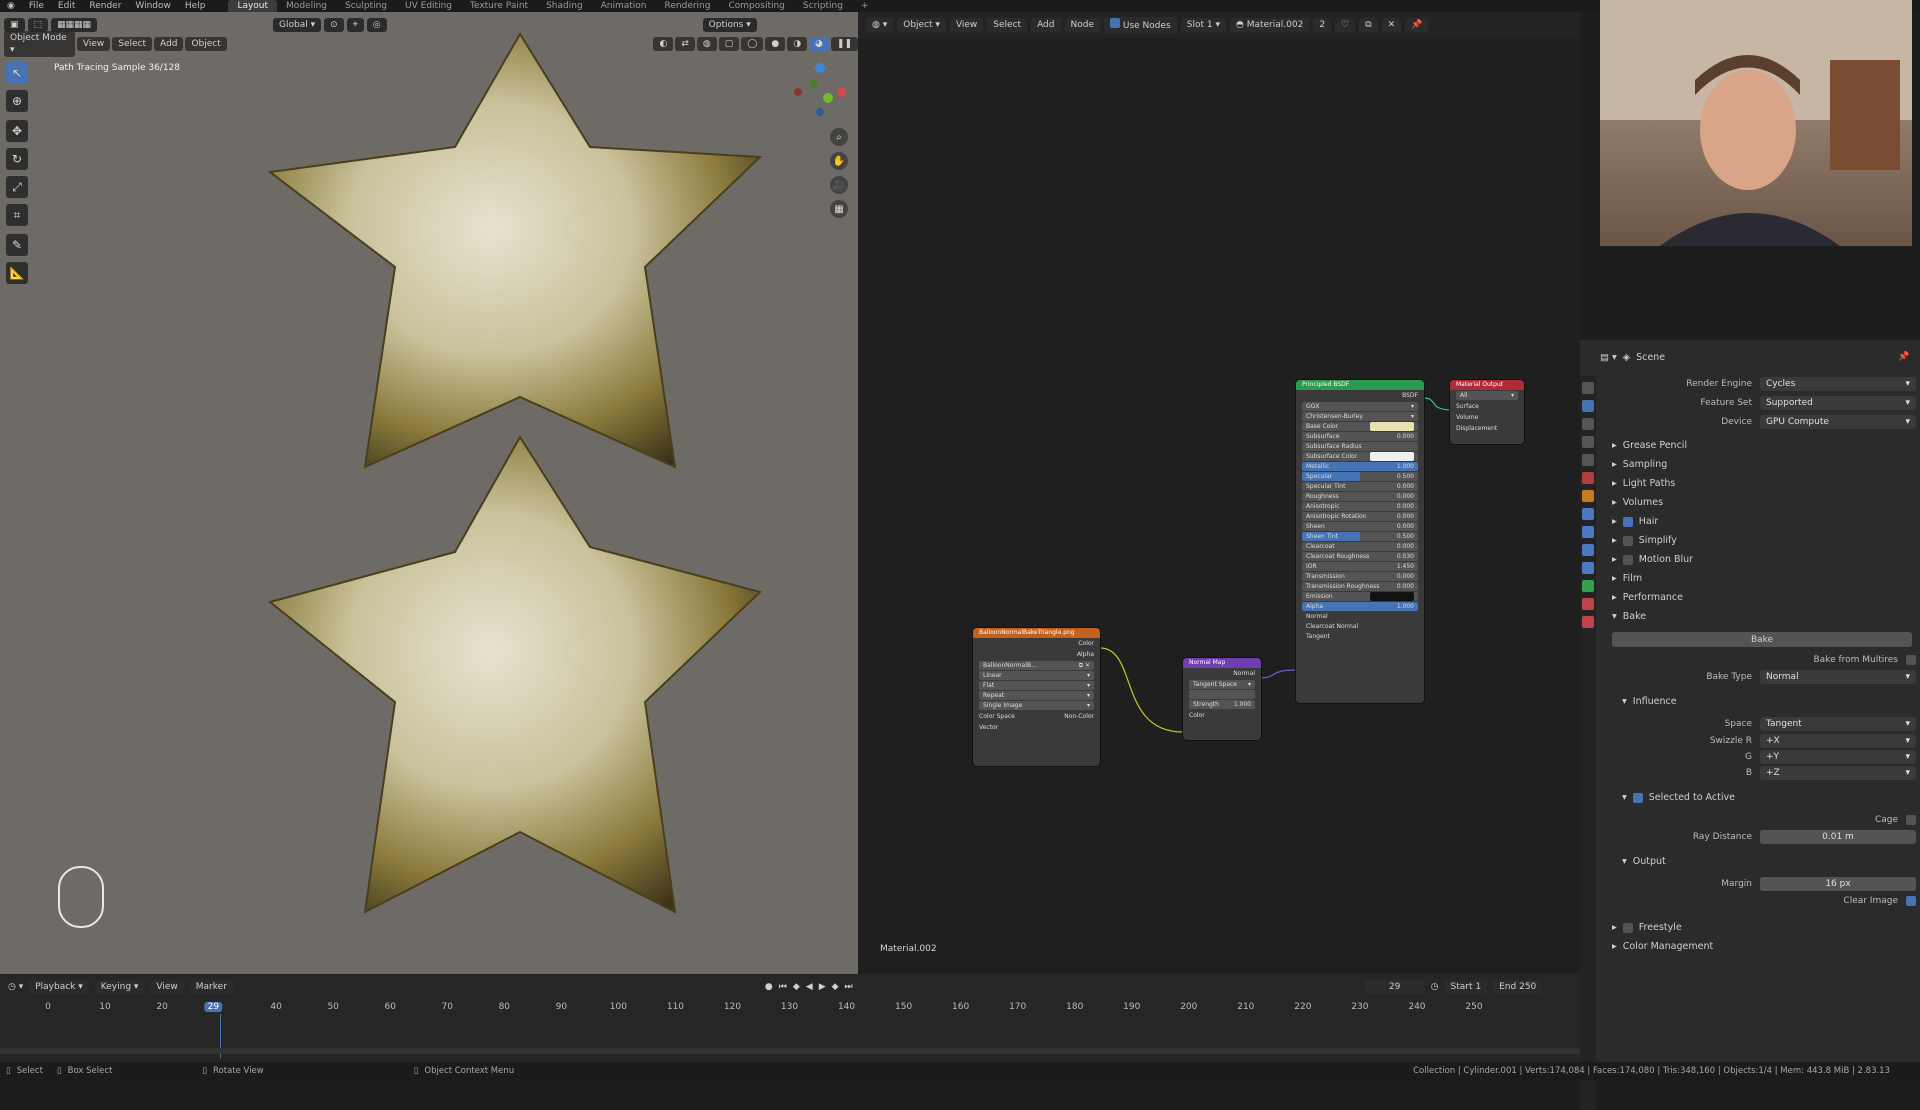 Image resolution: width=1920 pixels, height=1110 pixels. I want to click on object-tab-icon, so click(1588, 496).